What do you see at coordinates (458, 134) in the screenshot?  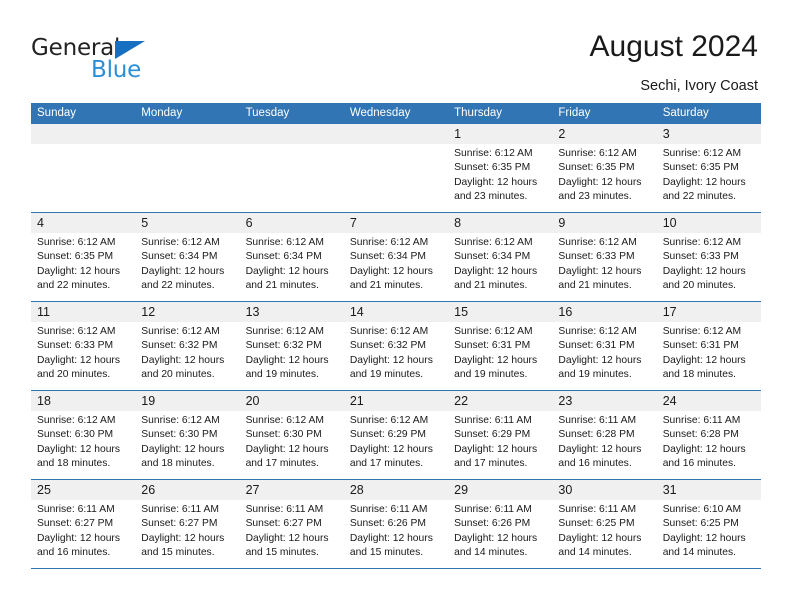 I see `day-number: 1` at bounding box center [458, 134].